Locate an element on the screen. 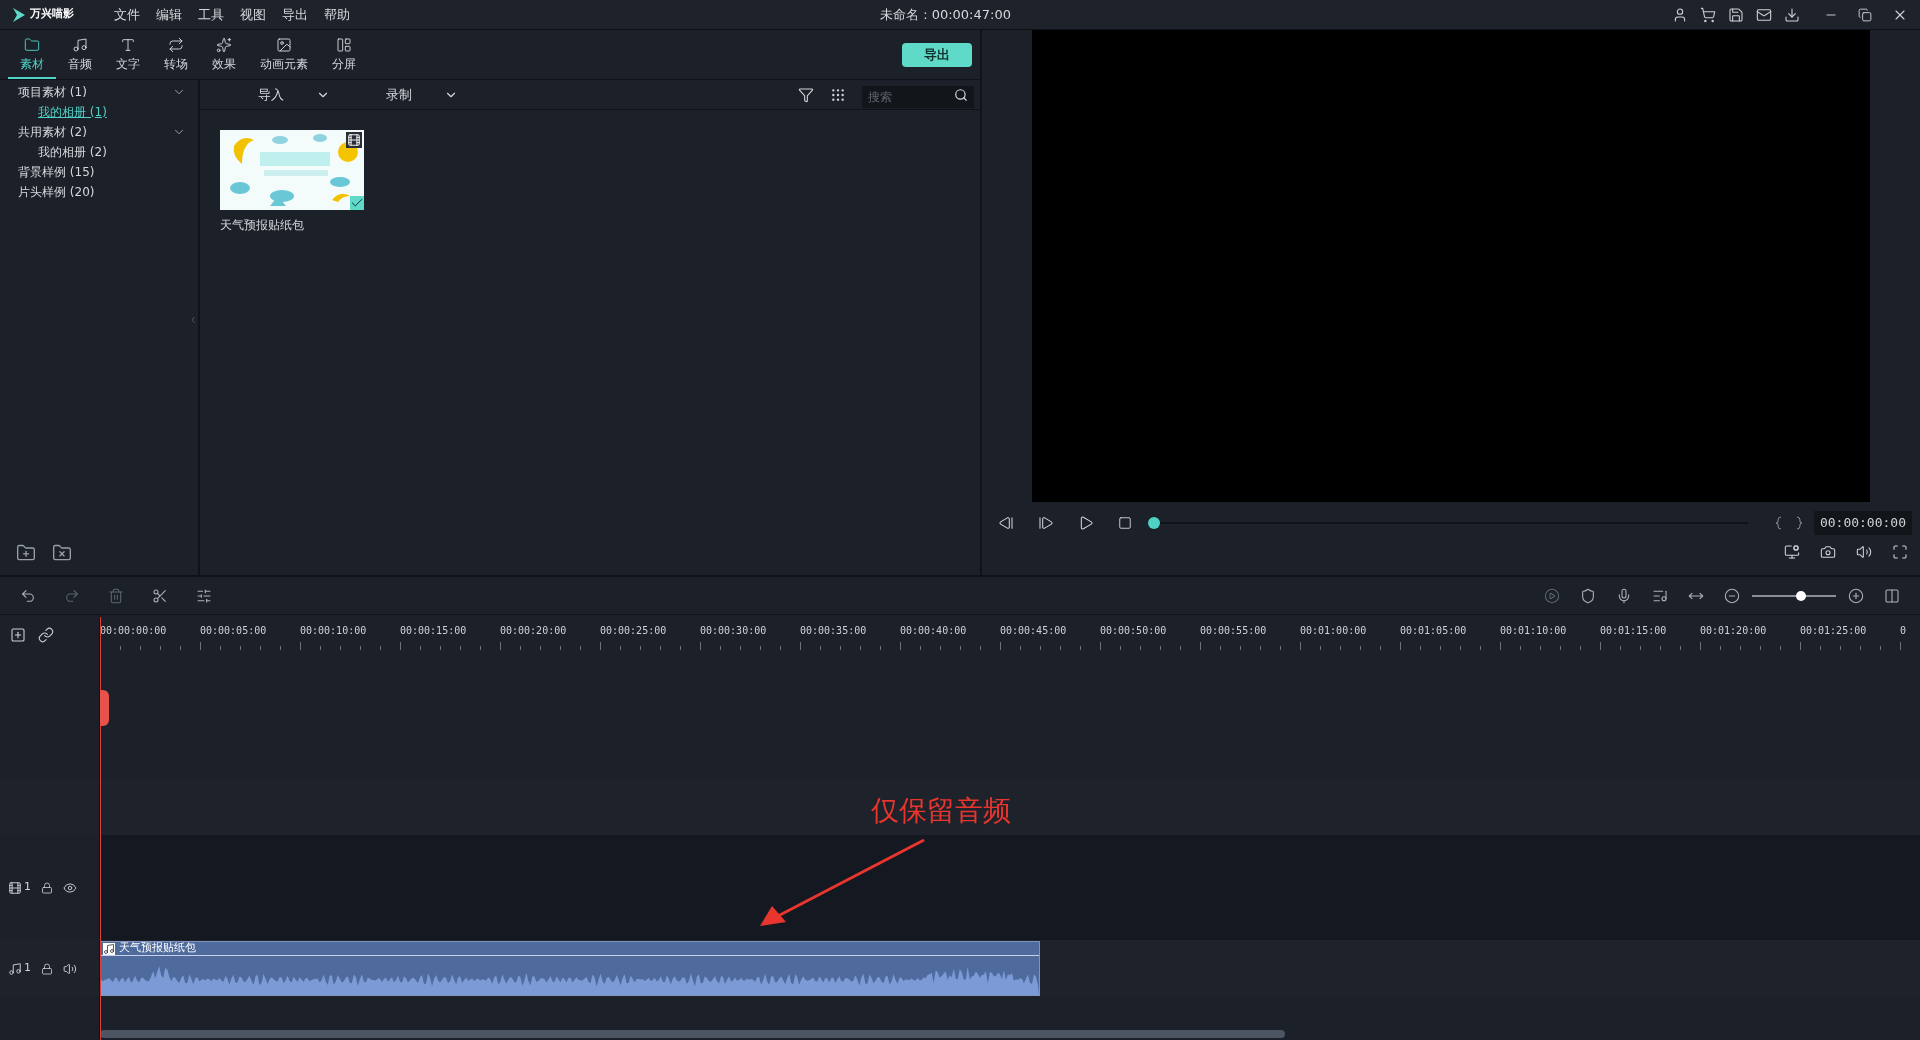 The width and height of the screenshot is (1920, 1040). tab: 音频 is located at coordinates (80, 56).